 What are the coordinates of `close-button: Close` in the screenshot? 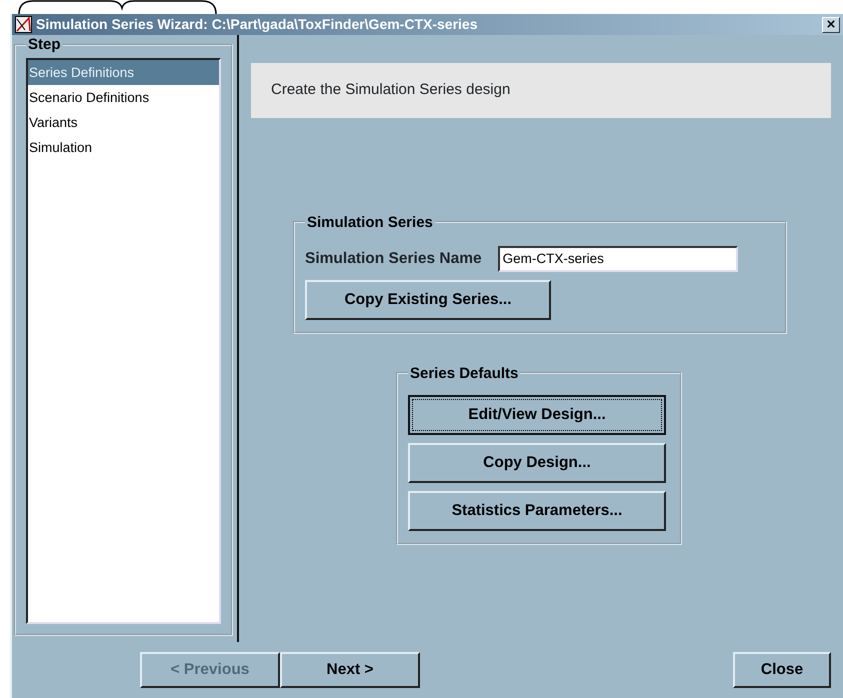 It's located at (782, 670).